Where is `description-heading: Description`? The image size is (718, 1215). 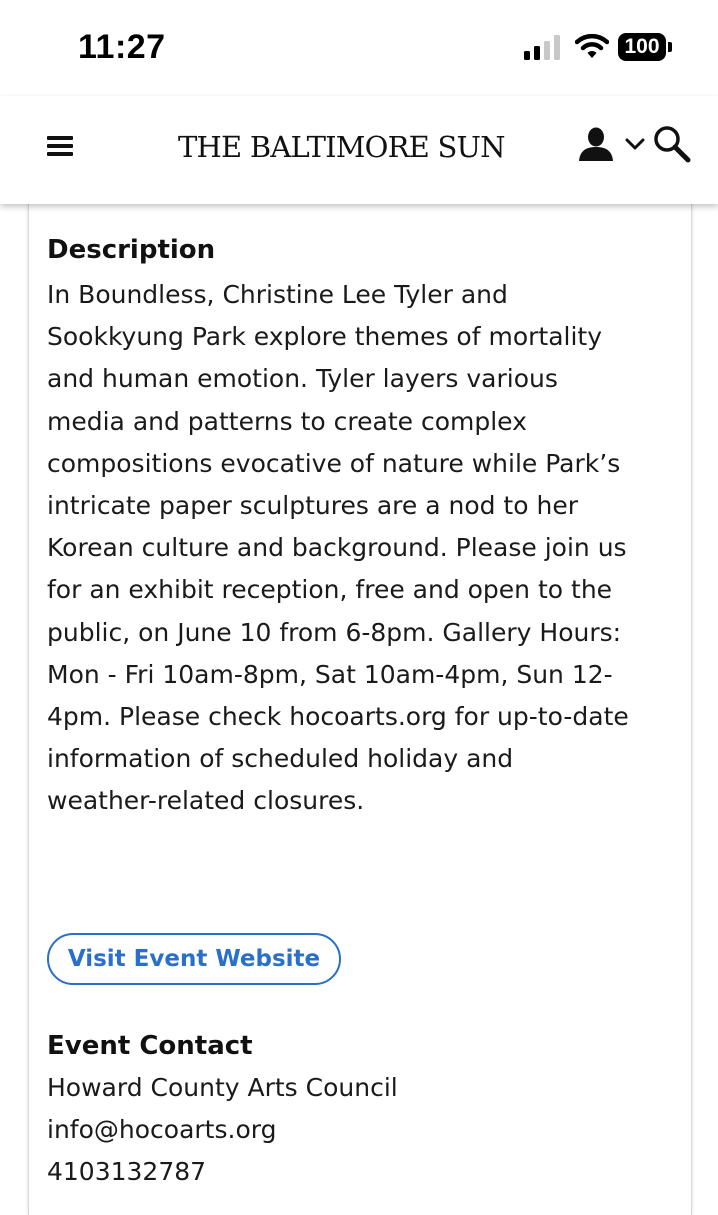 description-heading: Description is located at coordinates (131, 250).